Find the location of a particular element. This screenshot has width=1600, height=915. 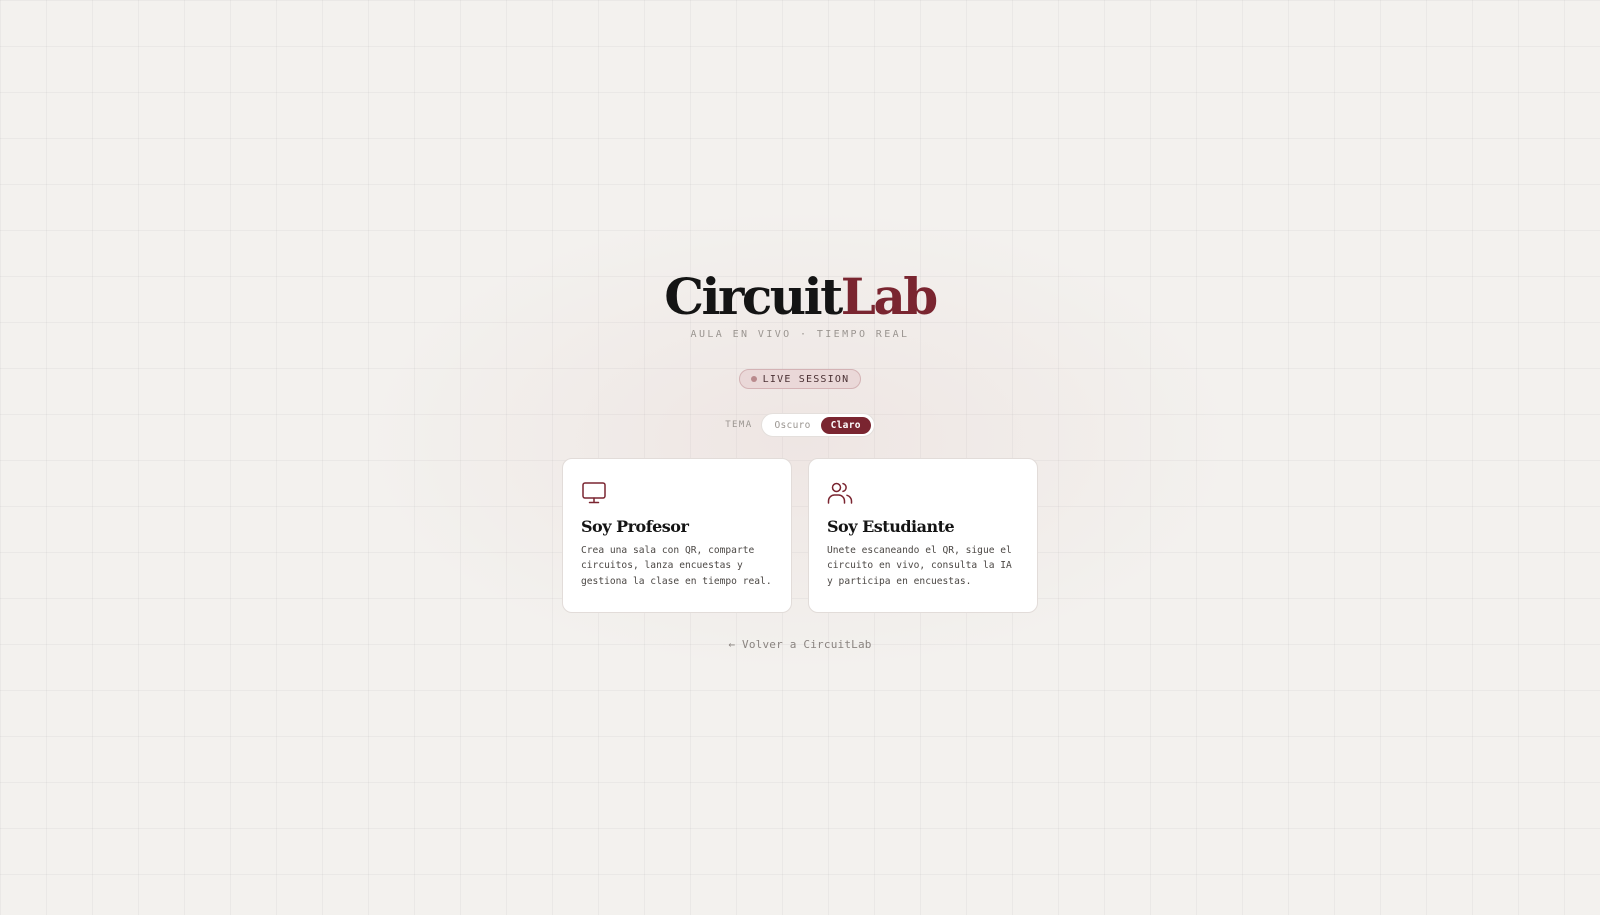

live-session-badge: LIVE SESSION is located at coordinates (800, 379).